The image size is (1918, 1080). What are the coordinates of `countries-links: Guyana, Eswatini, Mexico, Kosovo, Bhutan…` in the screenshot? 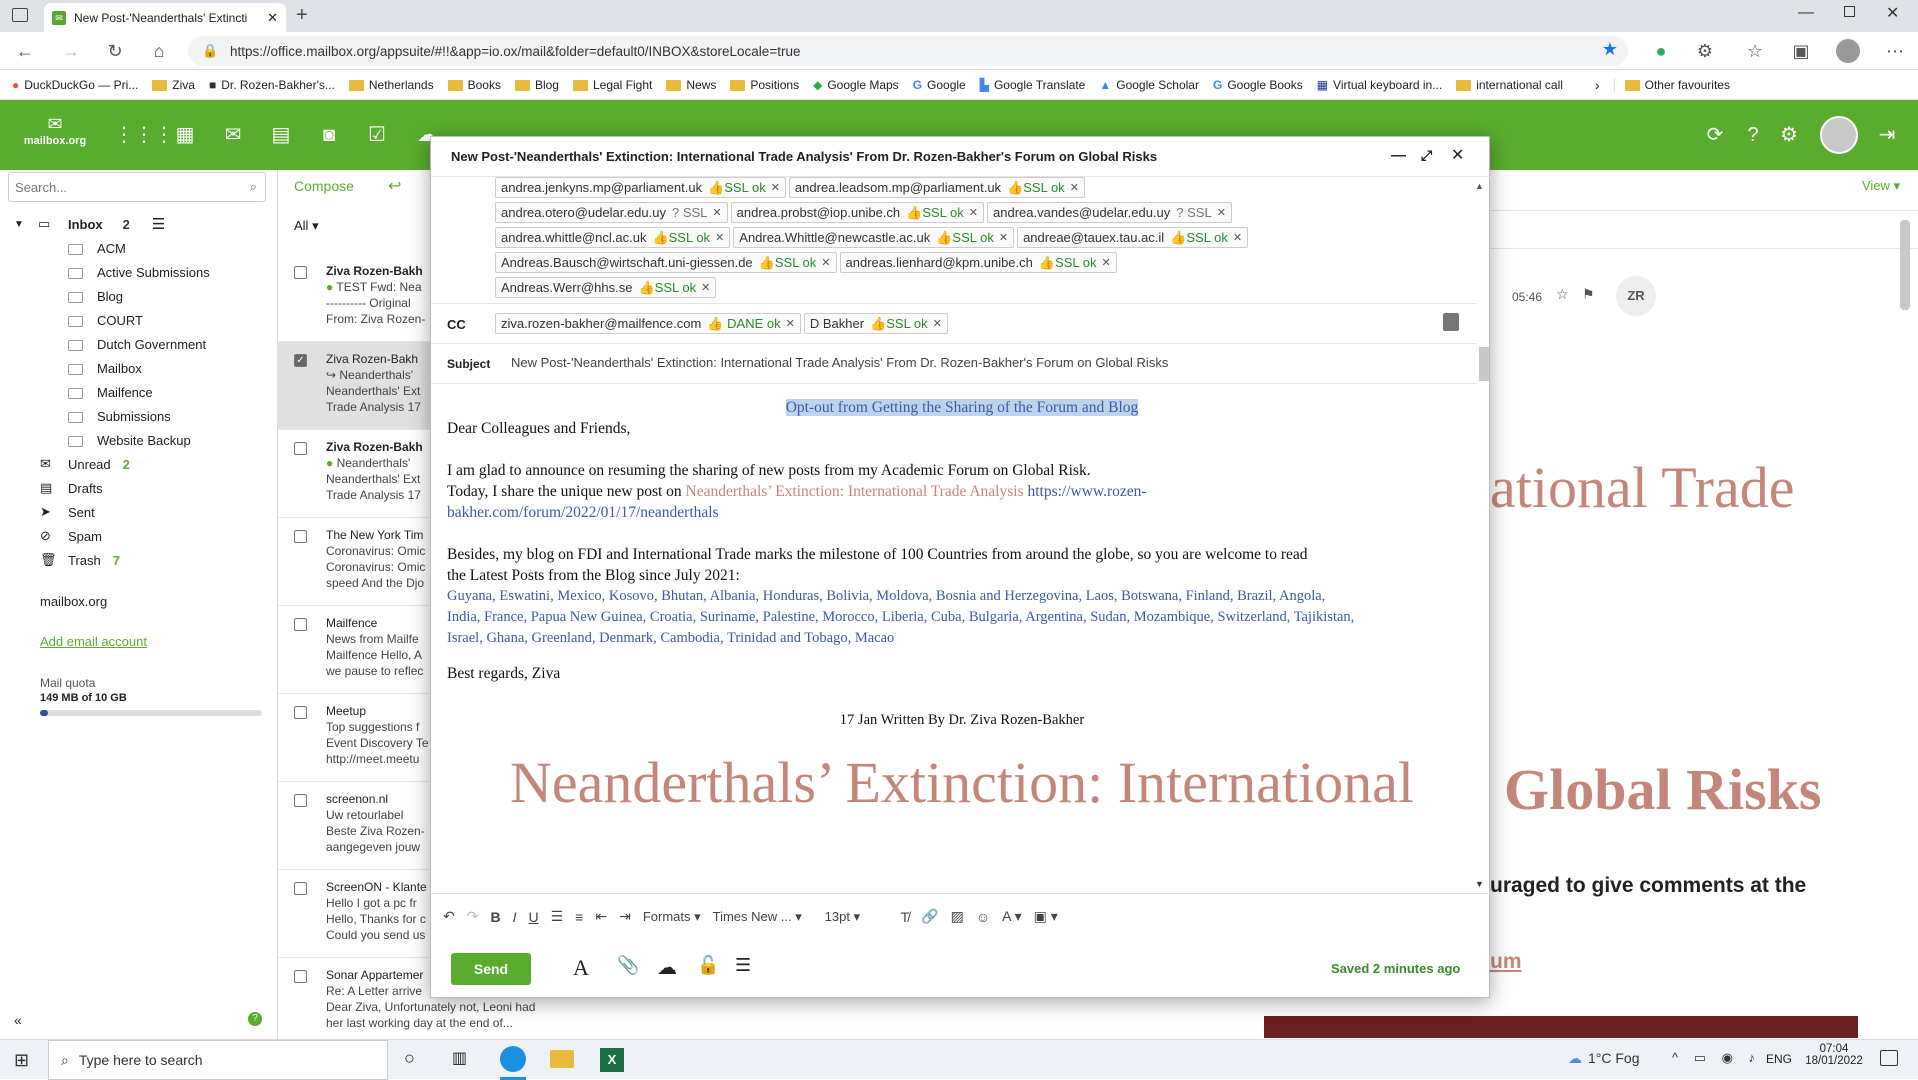 It's located at (962, 617).